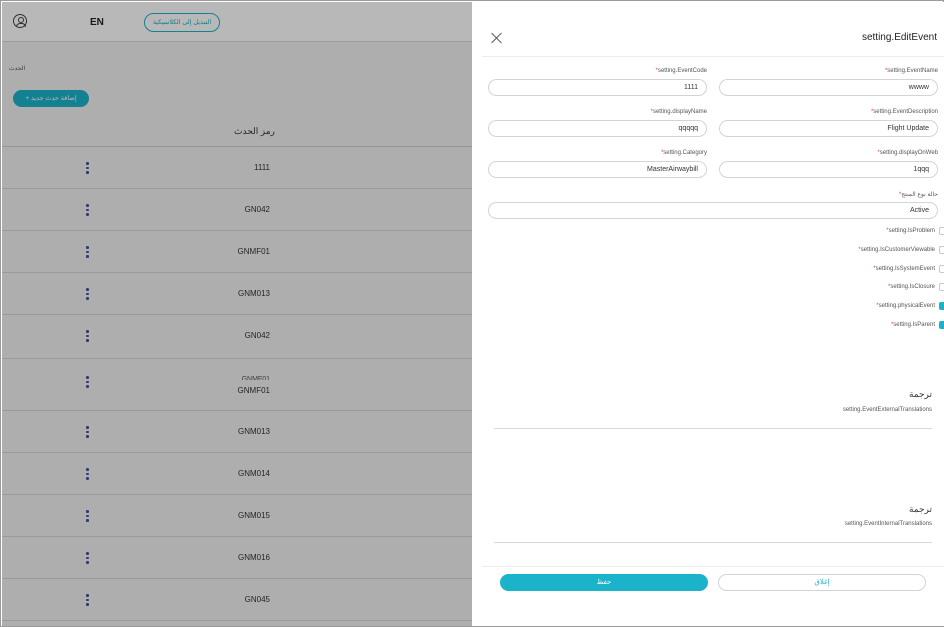 Image resolution: width=944 pixels, height=627 pixels. I want to click on status-select: Active, so click(713, 210).